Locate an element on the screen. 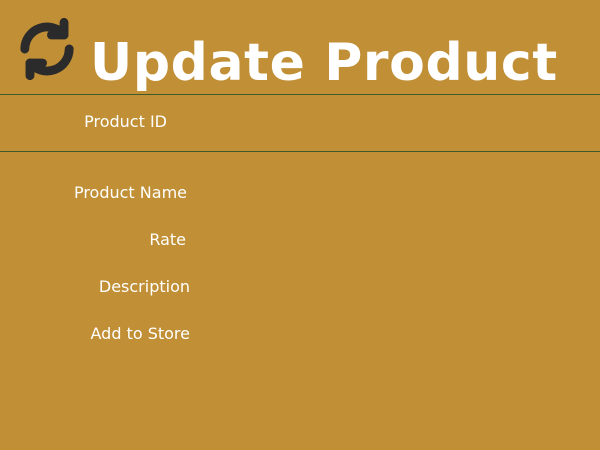 This screenshot has height=450, width=600. product-id-input is located at coordinates (365, 122).